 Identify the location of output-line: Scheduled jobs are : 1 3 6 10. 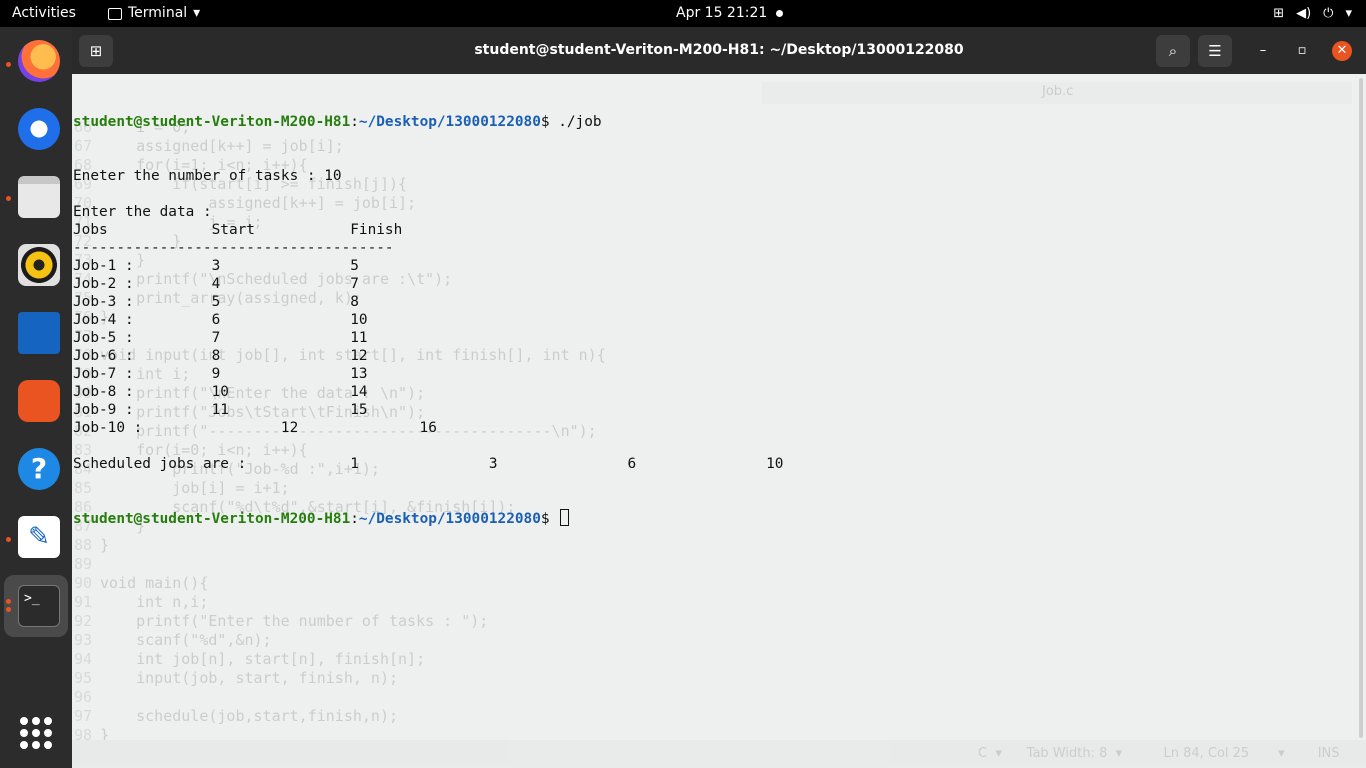
(428, 464).